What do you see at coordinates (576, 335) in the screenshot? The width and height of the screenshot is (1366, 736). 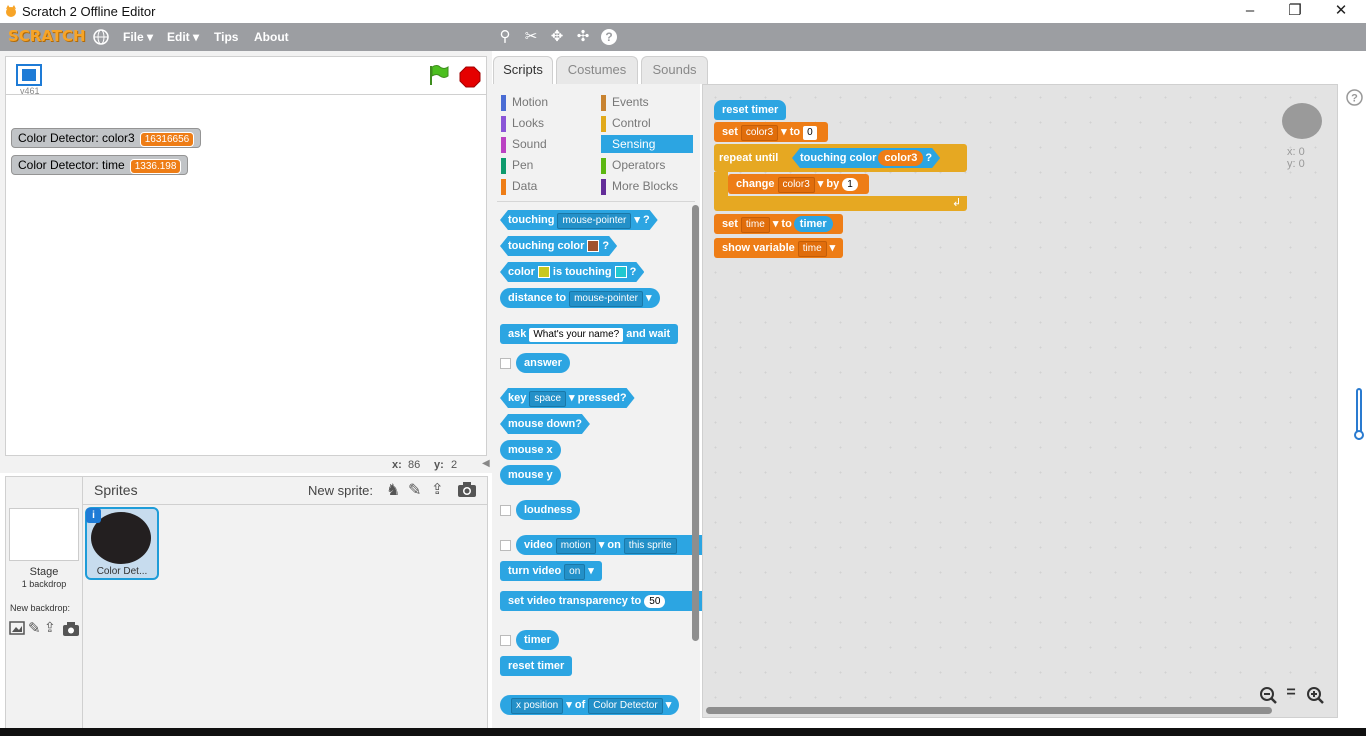 I see `input-field: What's your name?` at bounding box center [576, 335].